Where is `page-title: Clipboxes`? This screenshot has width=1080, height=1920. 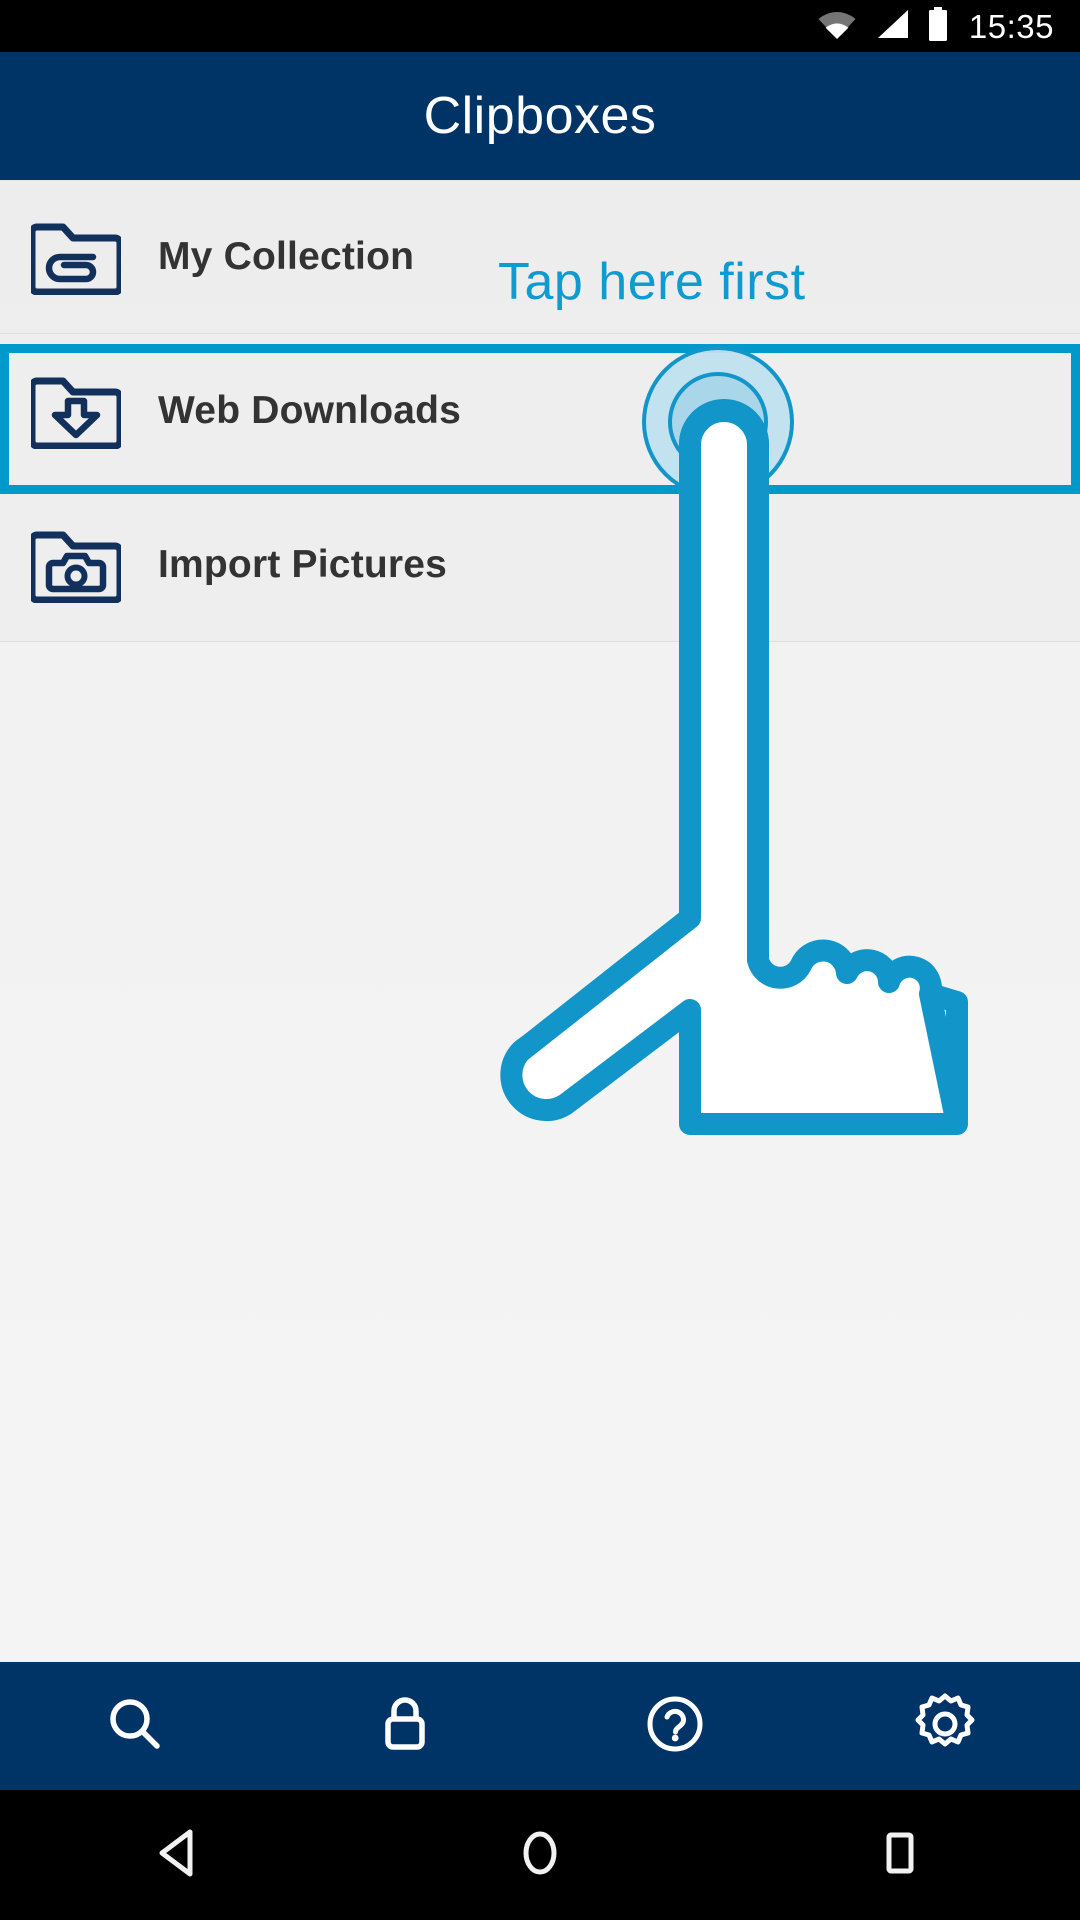 page-title: Clipboxes is located at coordinates (540, 116).